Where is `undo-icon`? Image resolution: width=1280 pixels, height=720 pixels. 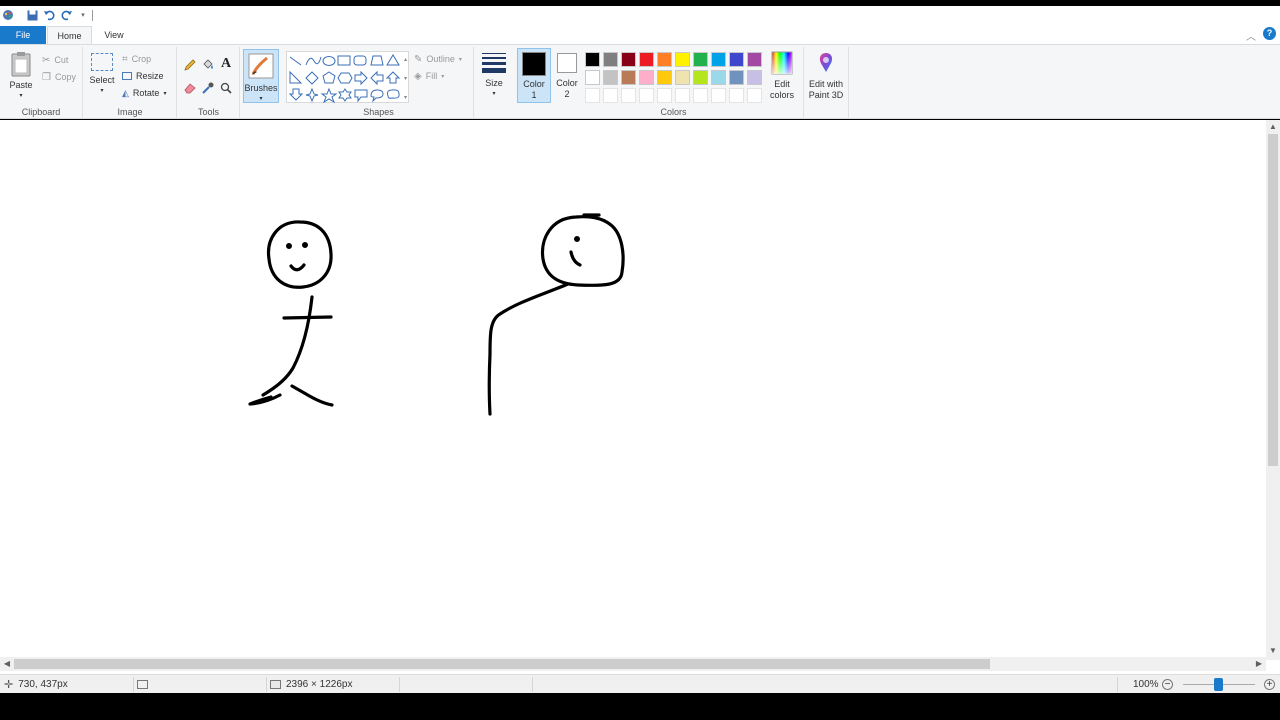 undo-icon is located at coordinates (49, 15).